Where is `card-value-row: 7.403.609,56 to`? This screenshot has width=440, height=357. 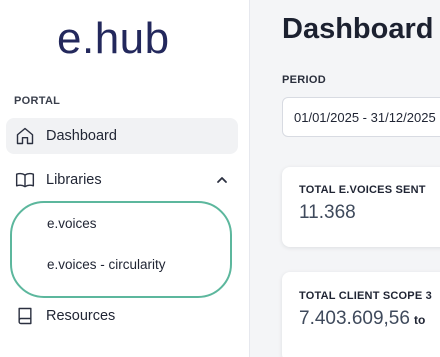 card-value-row: 7.403.609,56 to is located at coordinates (362, 319).